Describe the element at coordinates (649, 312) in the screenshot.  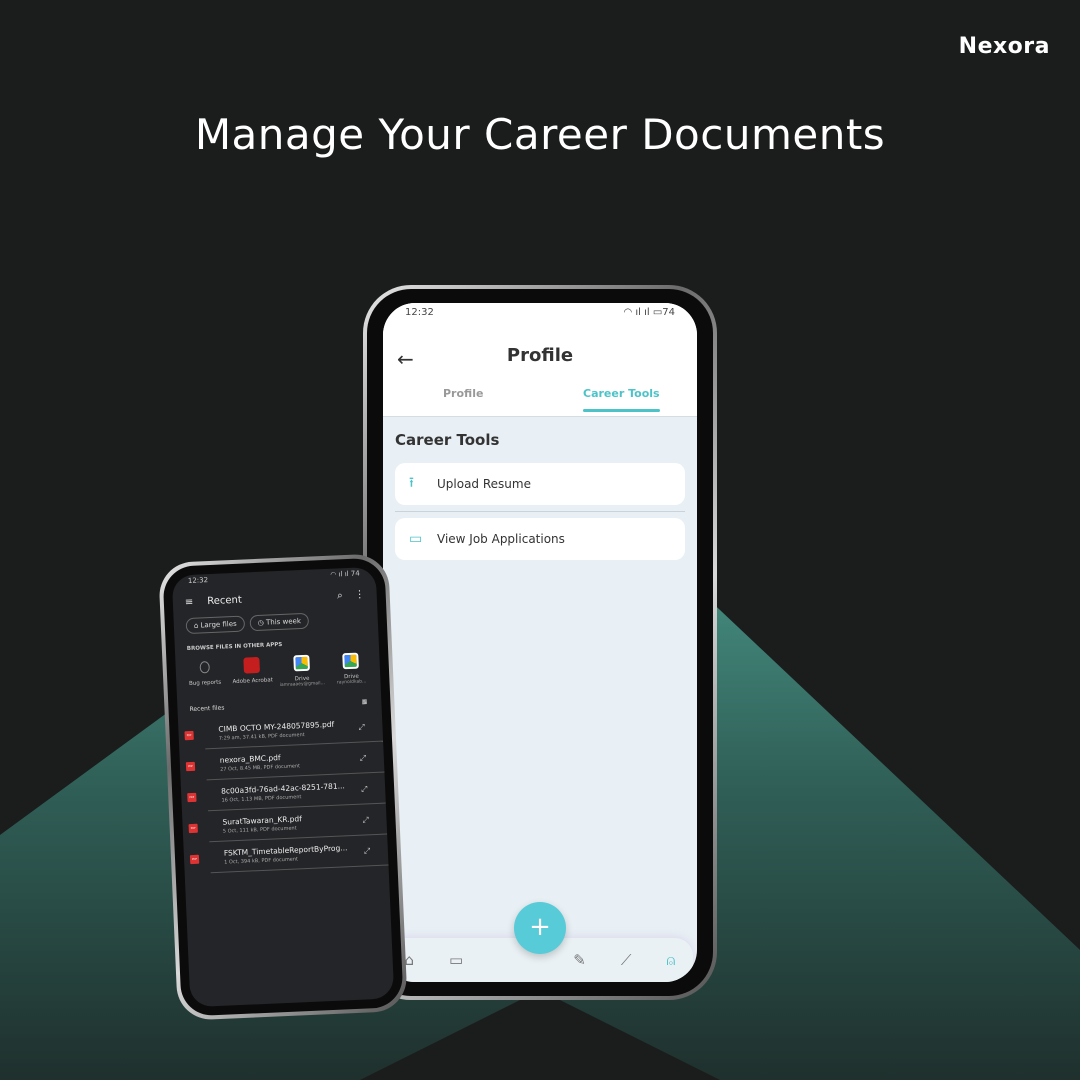
I see `status-icons: ◠ ıl ıl ▭74` at that location.